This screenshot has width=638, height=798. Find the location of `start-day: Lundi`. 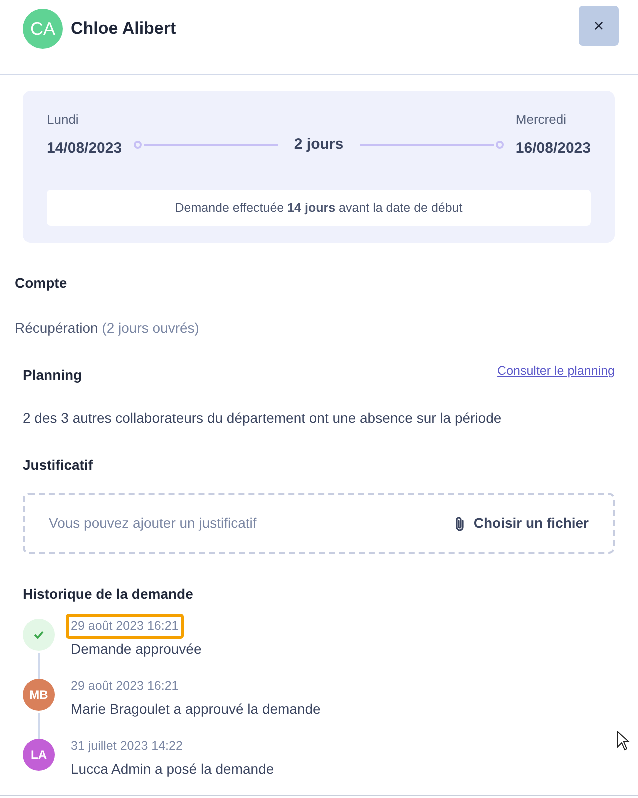

start-day: Lundi is located at coordinates (84, 120).